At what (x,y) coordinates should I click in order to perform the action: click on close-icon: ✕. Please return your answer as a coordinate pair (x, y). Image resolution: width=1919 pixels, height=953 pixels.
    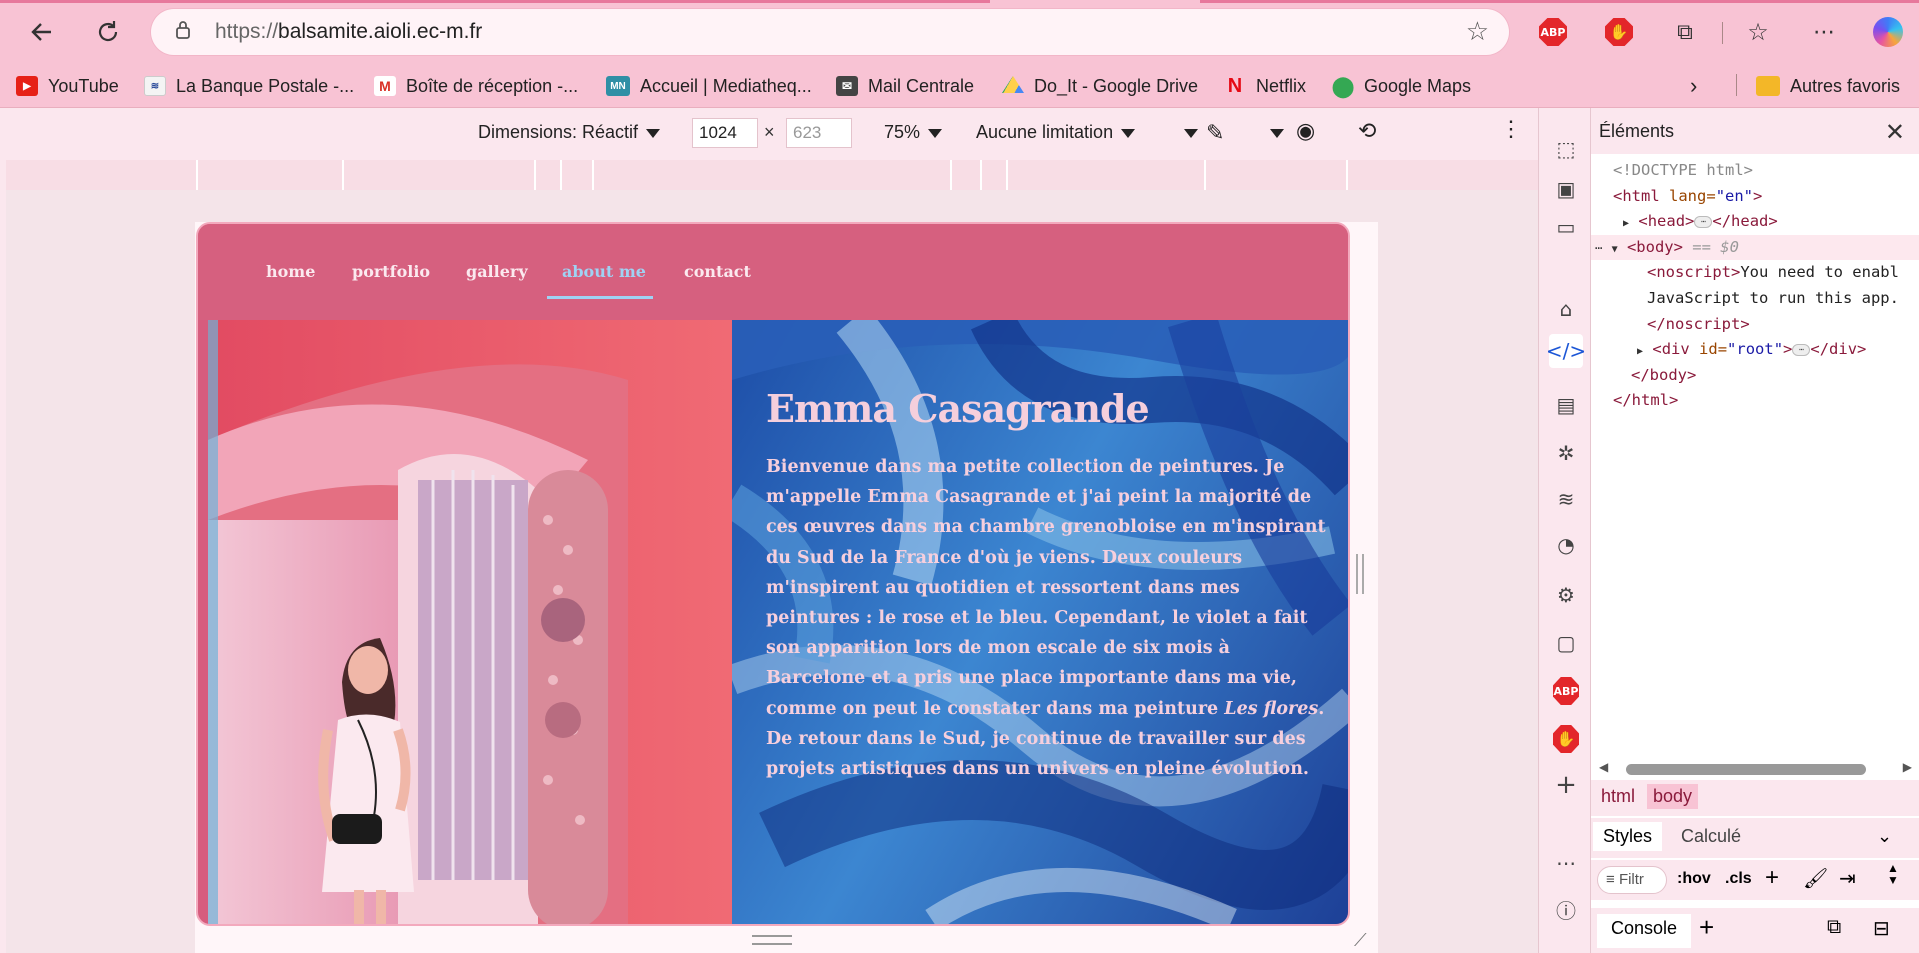
    Looking at the image, I should click on (1895, 132).